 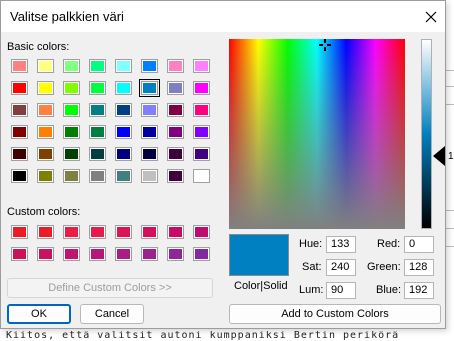 What do you see at coordinates (325, 45) in the screenshot?
I see `crosshair-icon` at bounding box center [325, 45].